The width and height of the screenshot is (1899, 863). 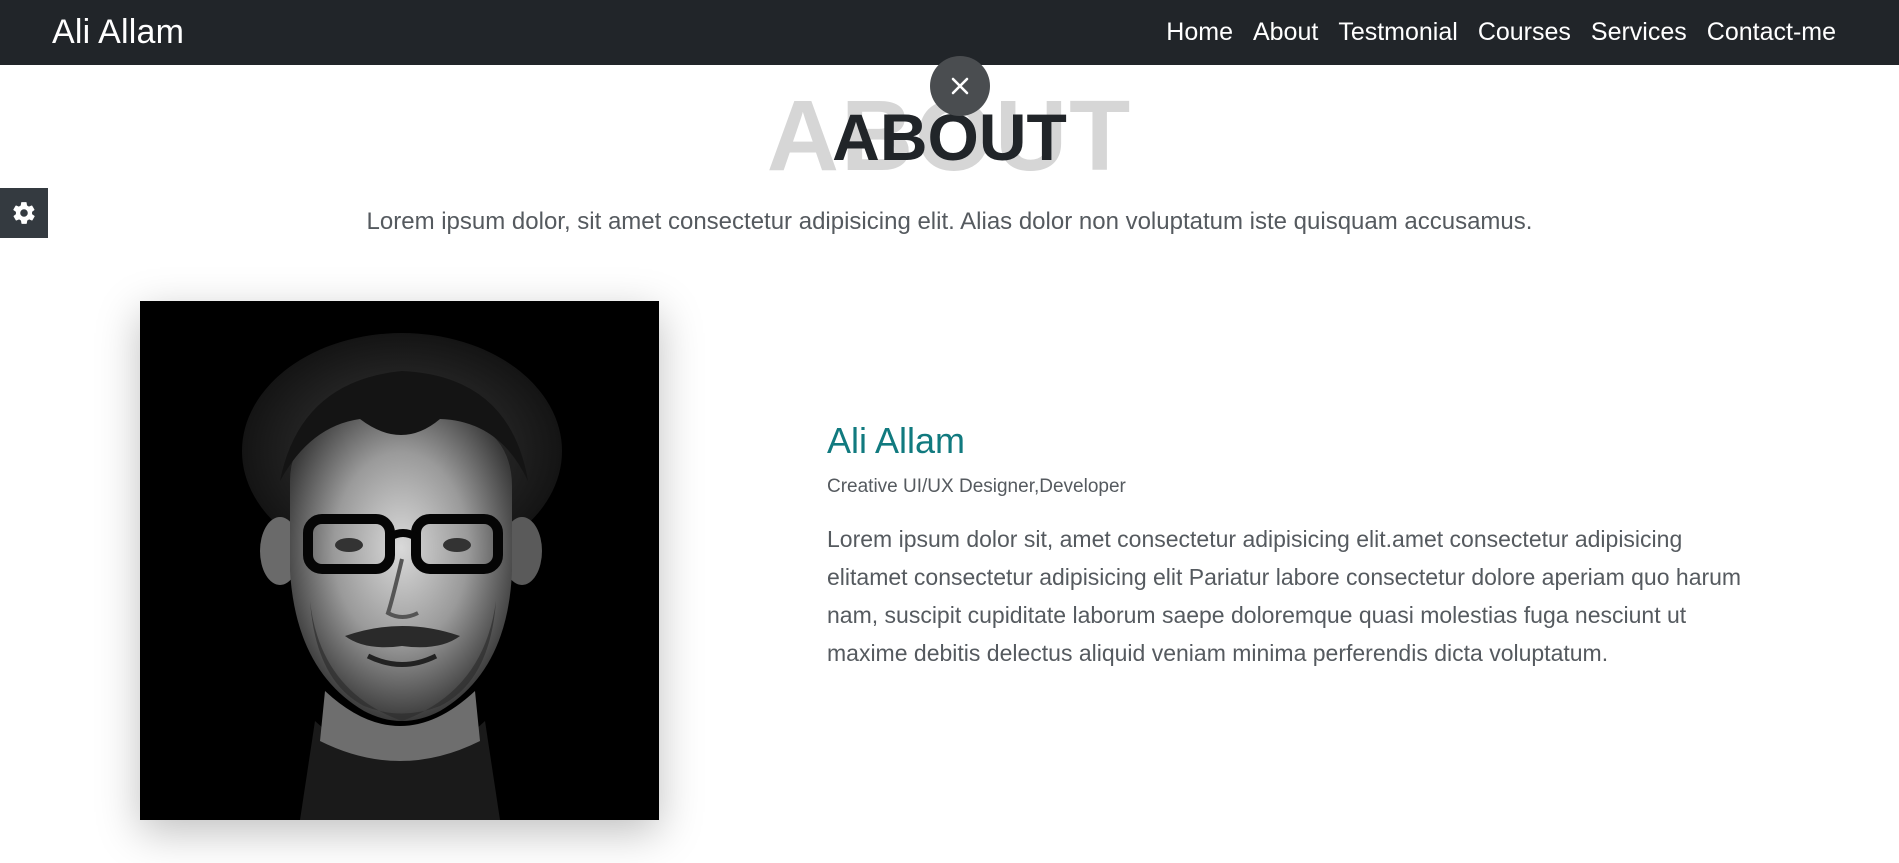 I want to click on close-button, so click(x=960, y=86).